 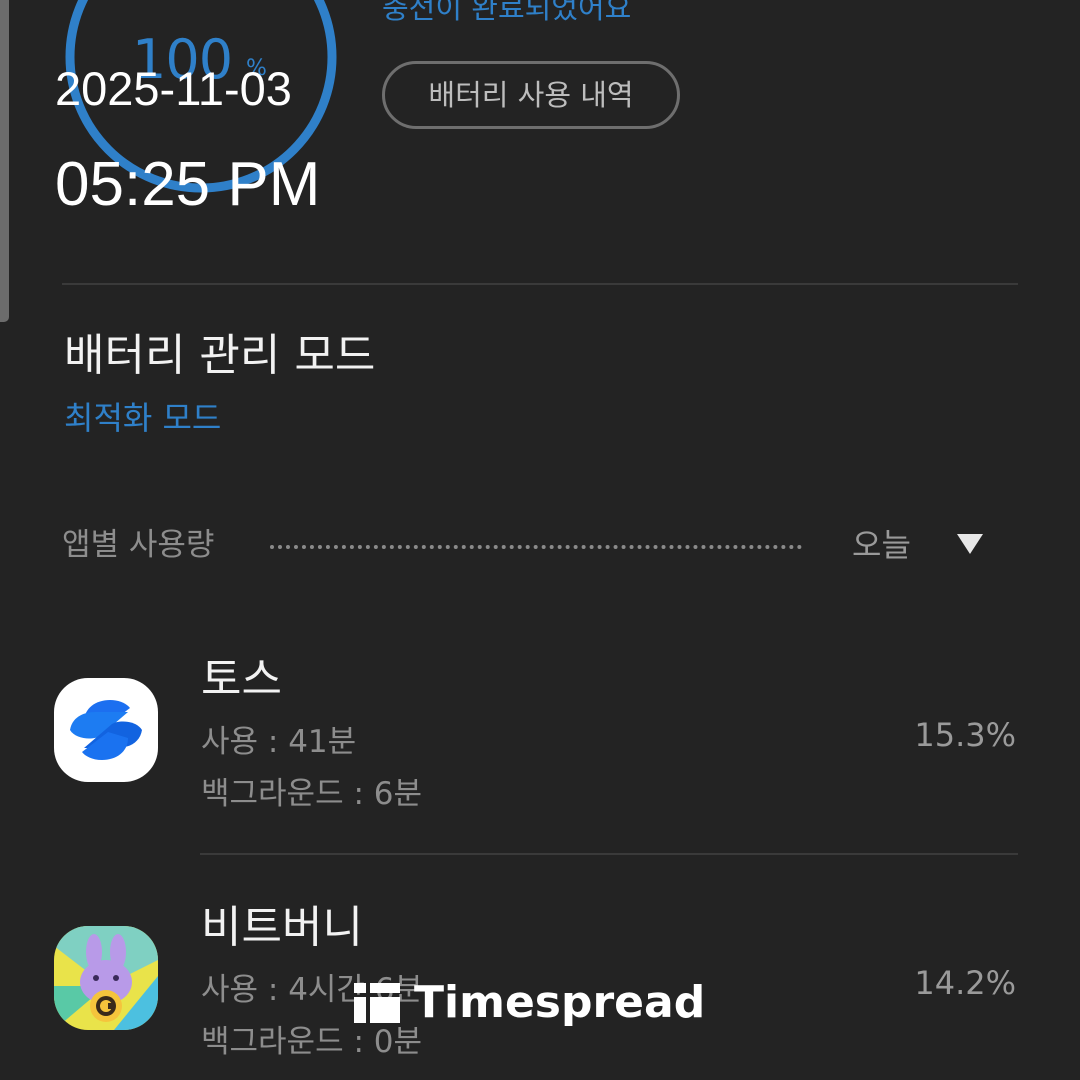 What do you see at coordinates (560, 1002) in the screenshot?
I see `watermark-text: Timespread` at bounding box center [560, 1002].